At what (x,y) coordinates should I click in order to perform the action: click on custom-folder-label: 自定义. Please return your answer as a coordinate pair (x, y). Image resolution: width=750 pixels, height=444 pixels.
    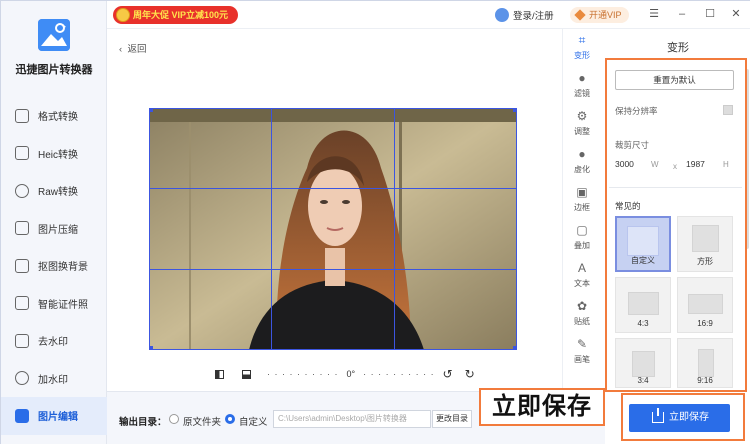
    Looking at the image, I should click on (253, 422).